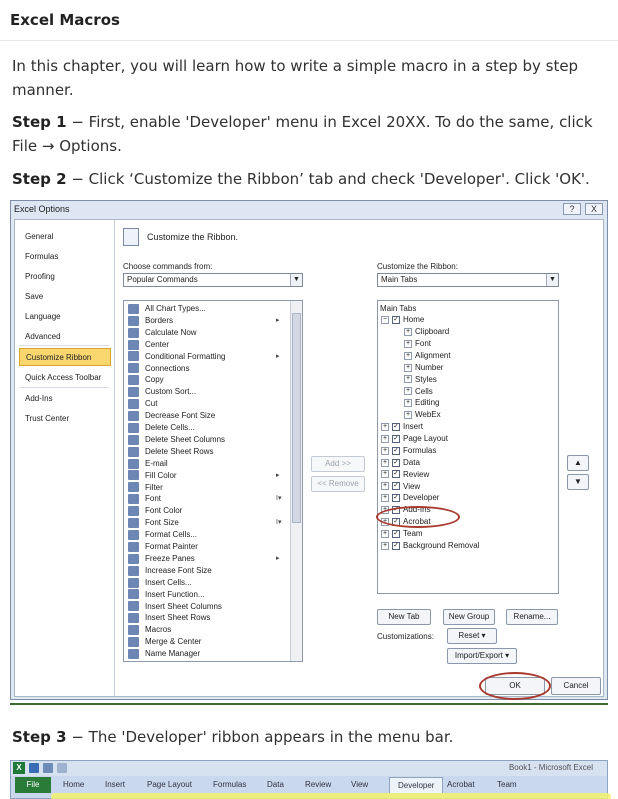  Describe the element at coordinates (594, 209) in the screenshot. I see `close-button: X` at that location.